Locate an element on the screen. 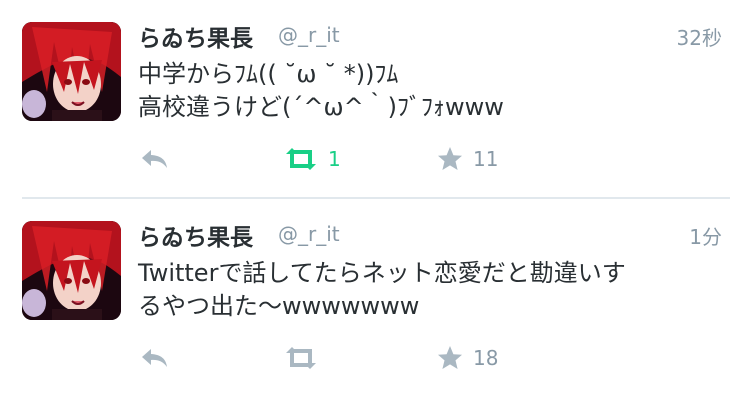  favorite-button: 18 is located at coordinates (467, 358).